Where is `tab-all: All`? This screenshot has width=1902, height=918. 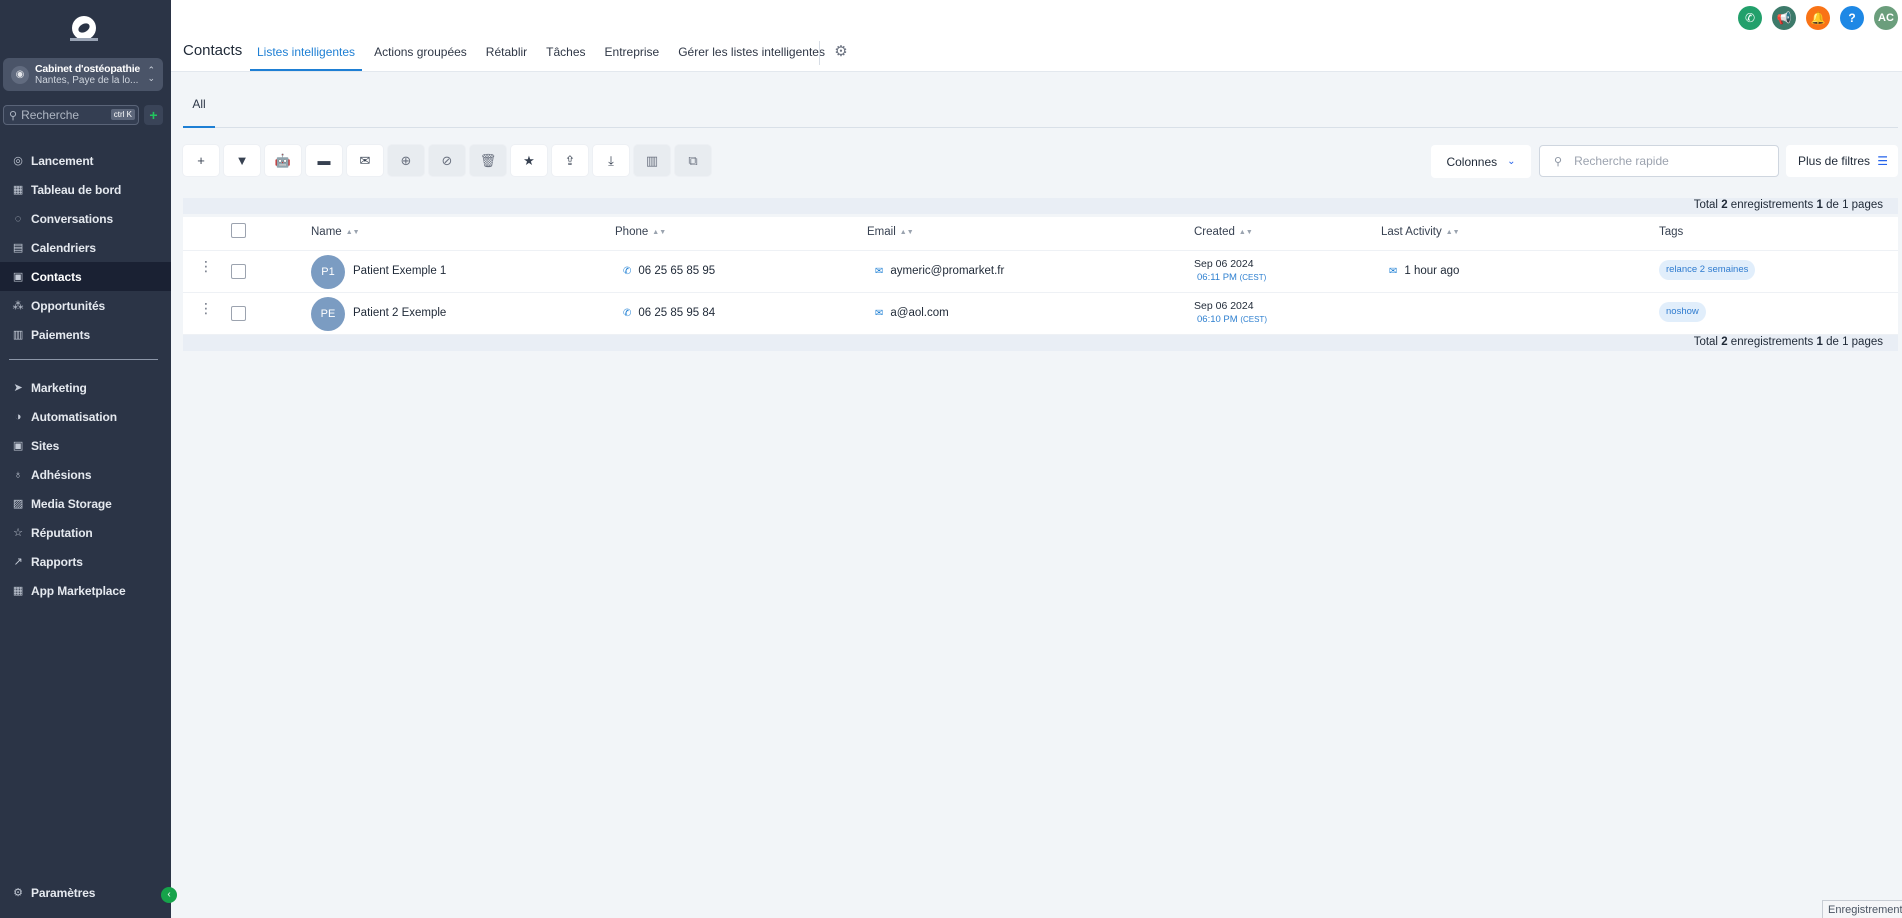 tab-all: All is located at coordinates (199, 109).